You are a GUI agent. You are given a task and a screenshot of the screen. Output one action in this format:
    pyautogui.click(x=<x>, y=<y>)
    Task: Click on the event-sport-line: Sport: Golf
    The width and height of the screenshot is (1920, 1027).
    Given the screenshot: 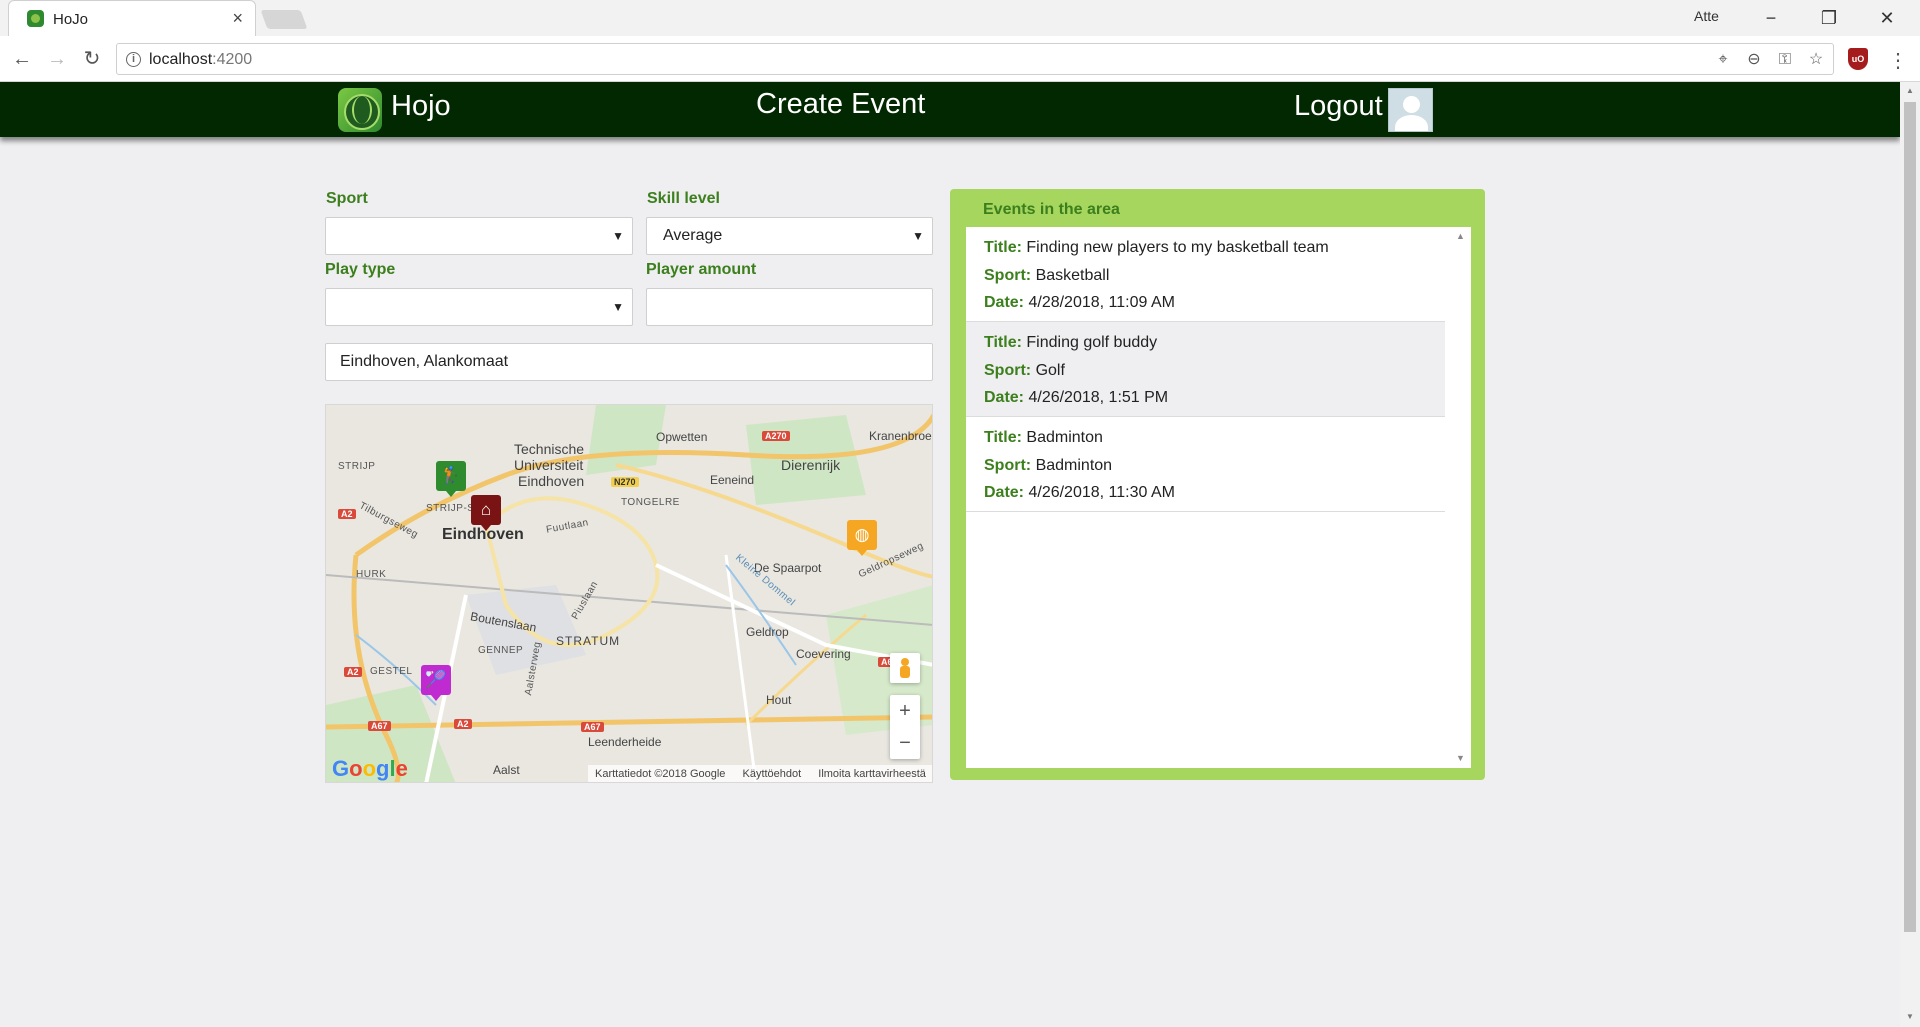 What is the action you would take?
    pyautogui.click(x=1024, y=370)
    